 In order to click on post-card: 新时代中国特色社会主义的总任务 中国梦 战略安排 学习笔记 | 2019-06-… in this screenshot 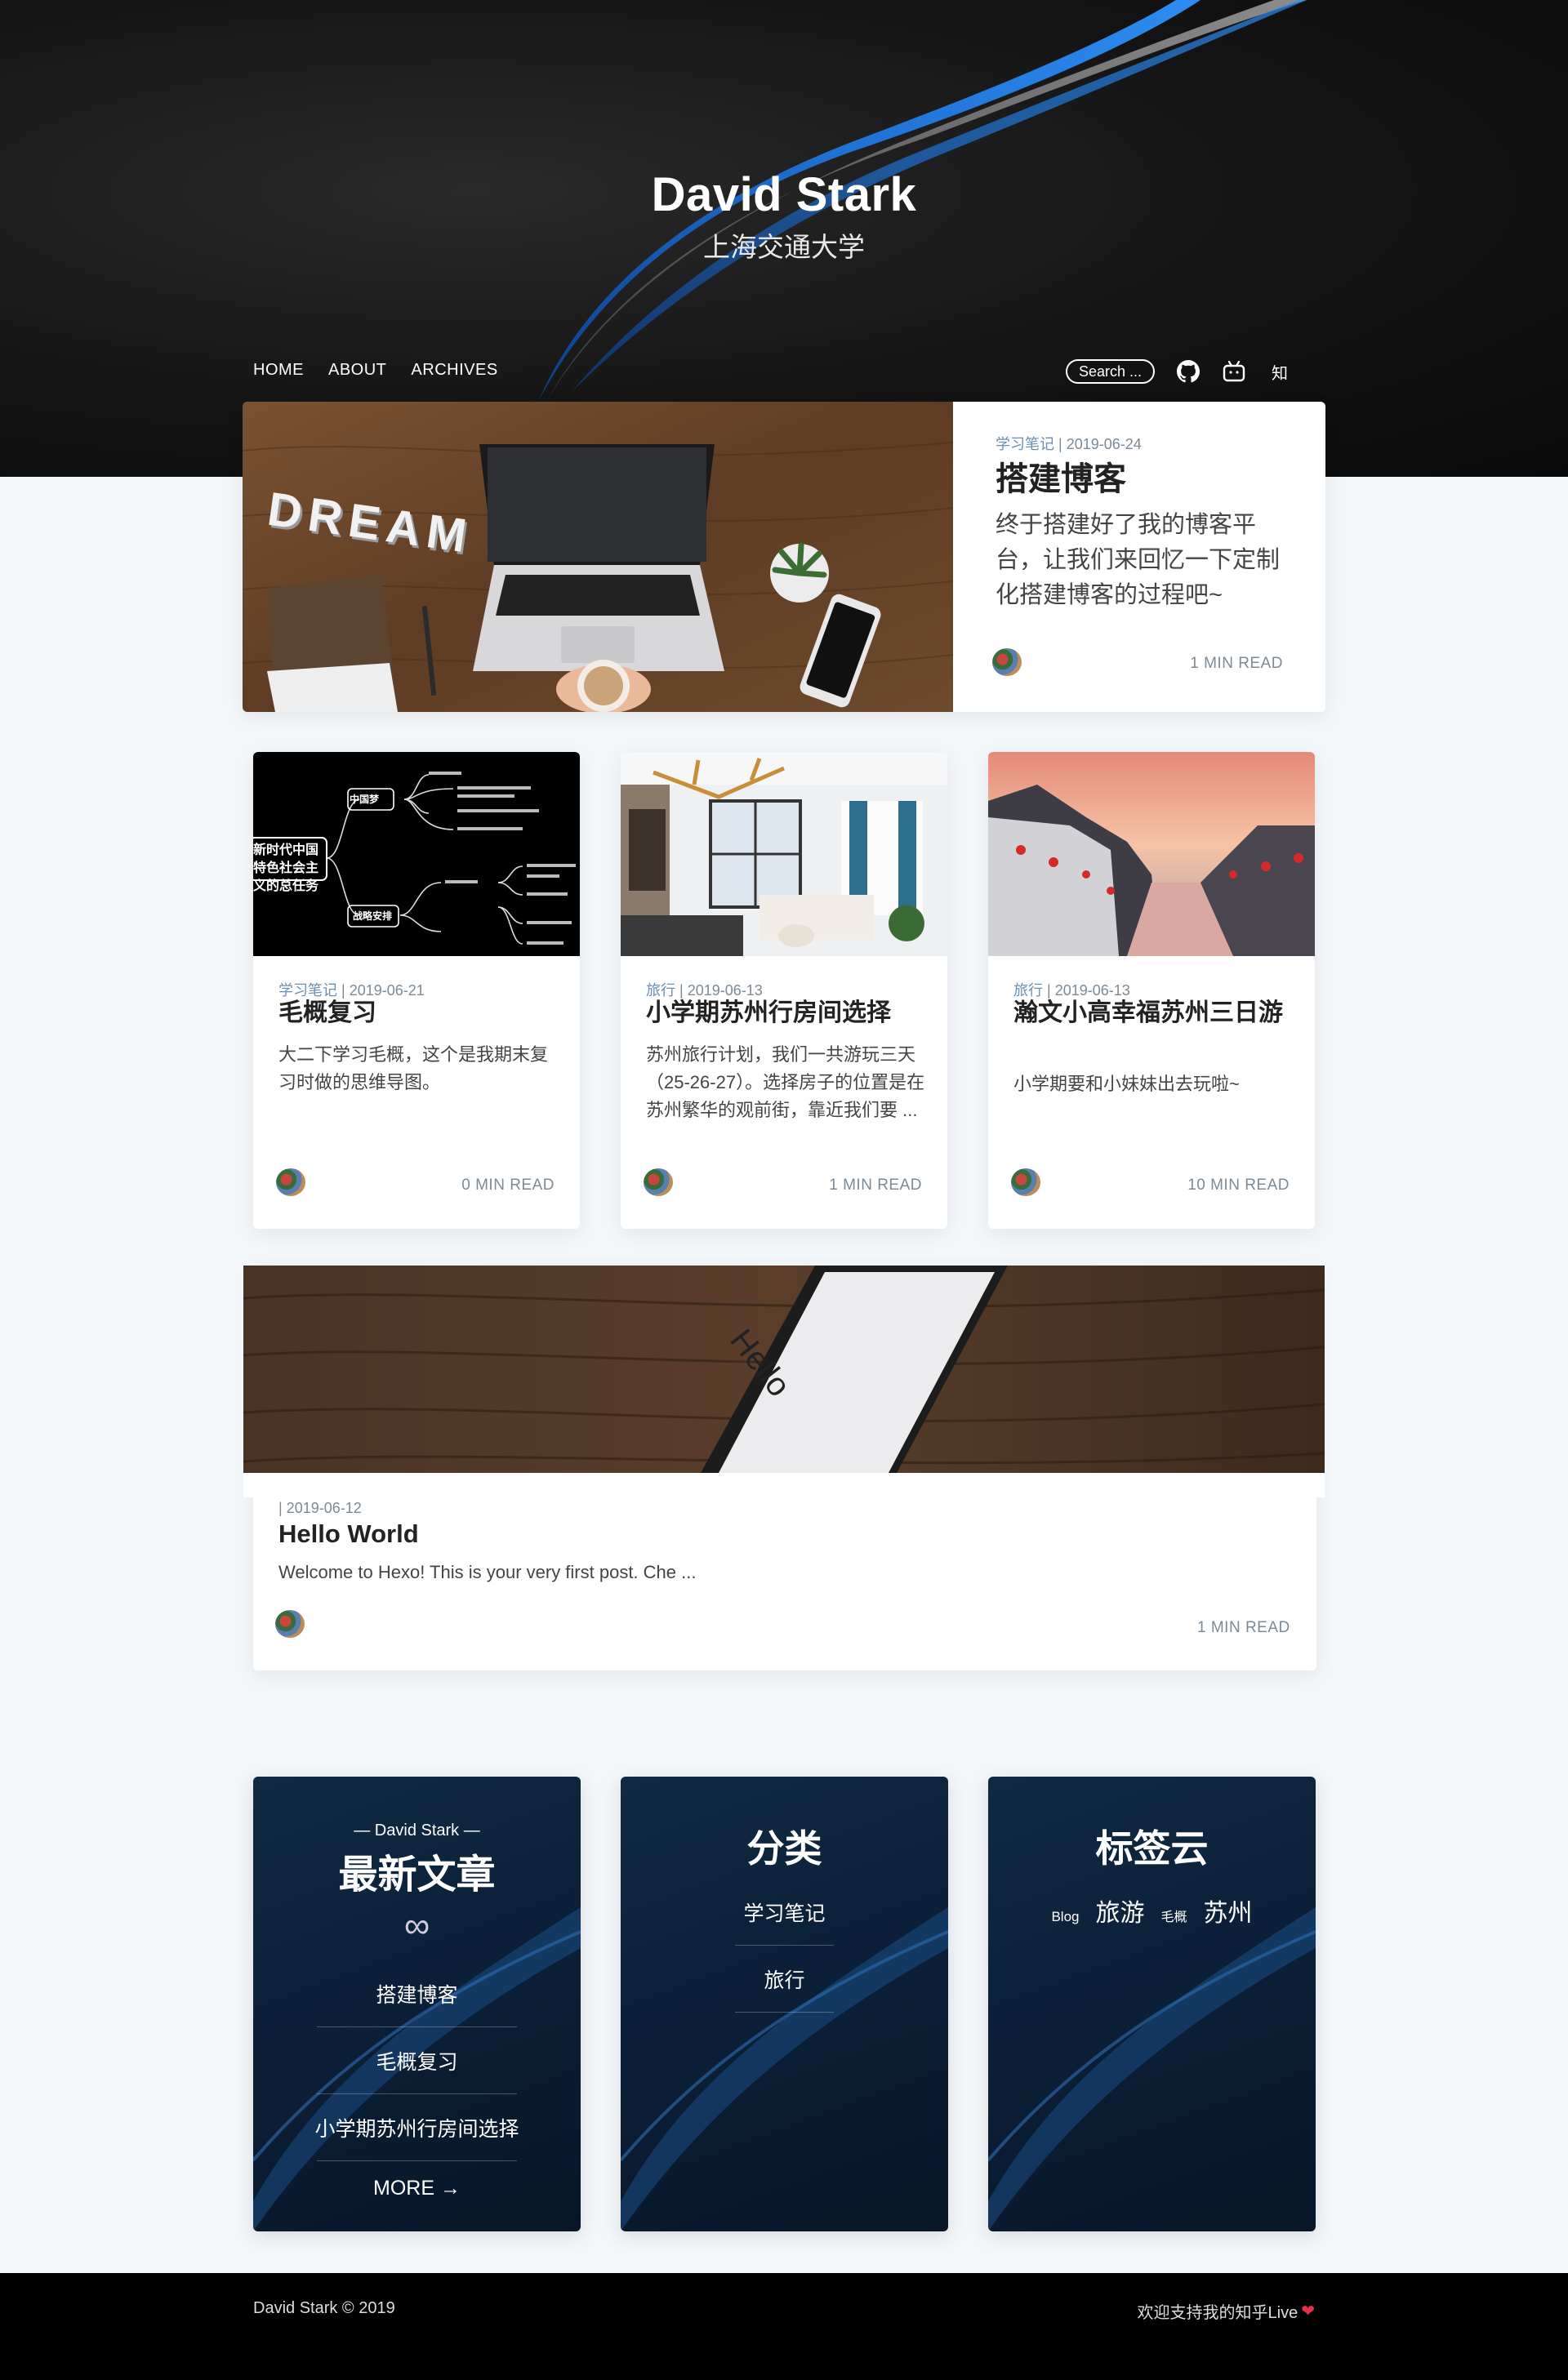, I will do `click(416, 991)`.